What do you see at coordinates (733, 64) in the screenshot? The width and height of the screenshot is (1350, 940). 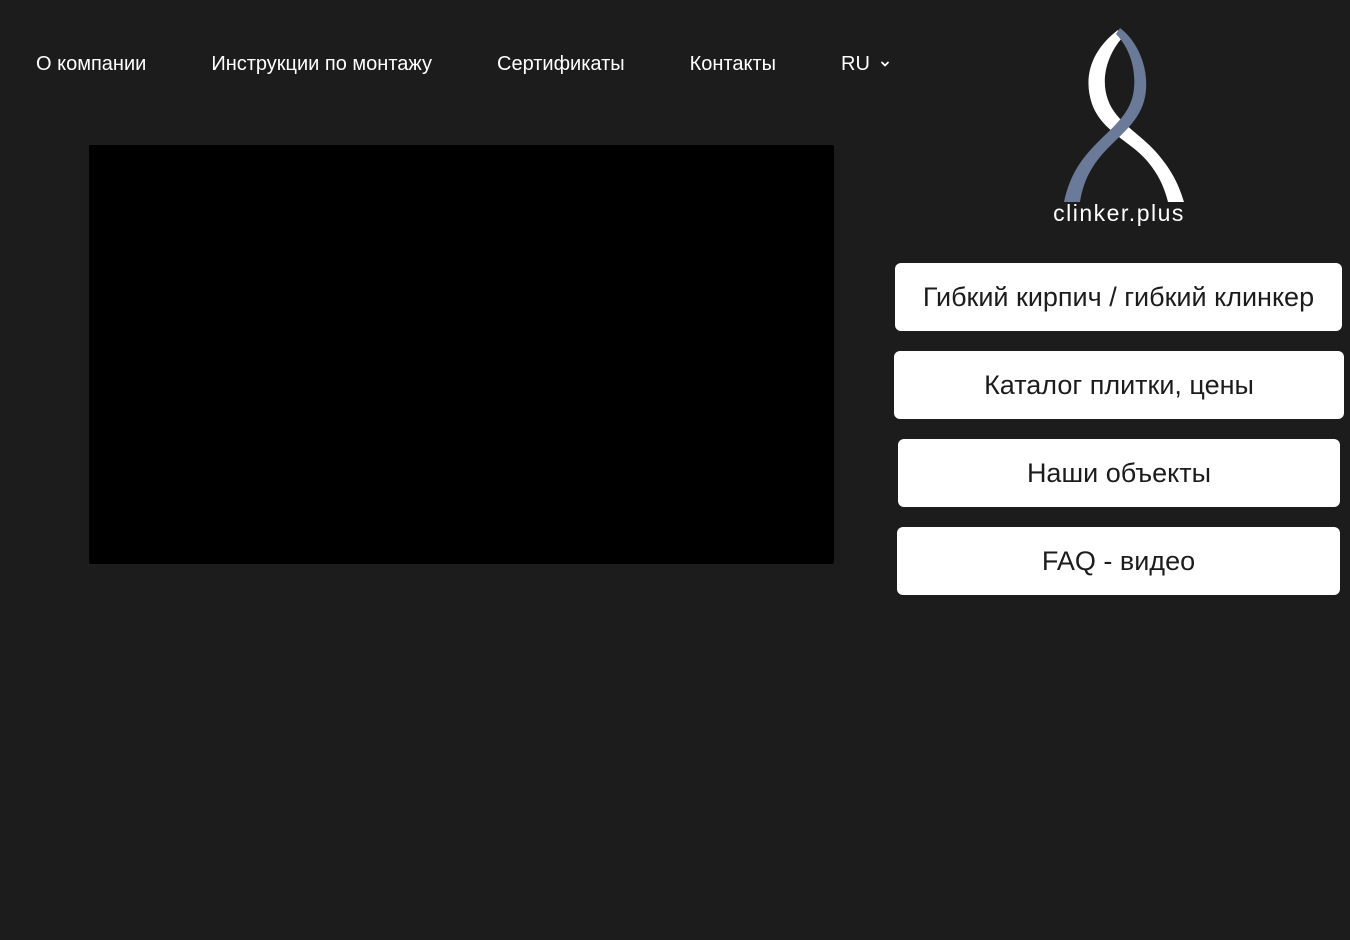 I see `nav-item-contacts: Контакты` at bounding box center [733, 64].